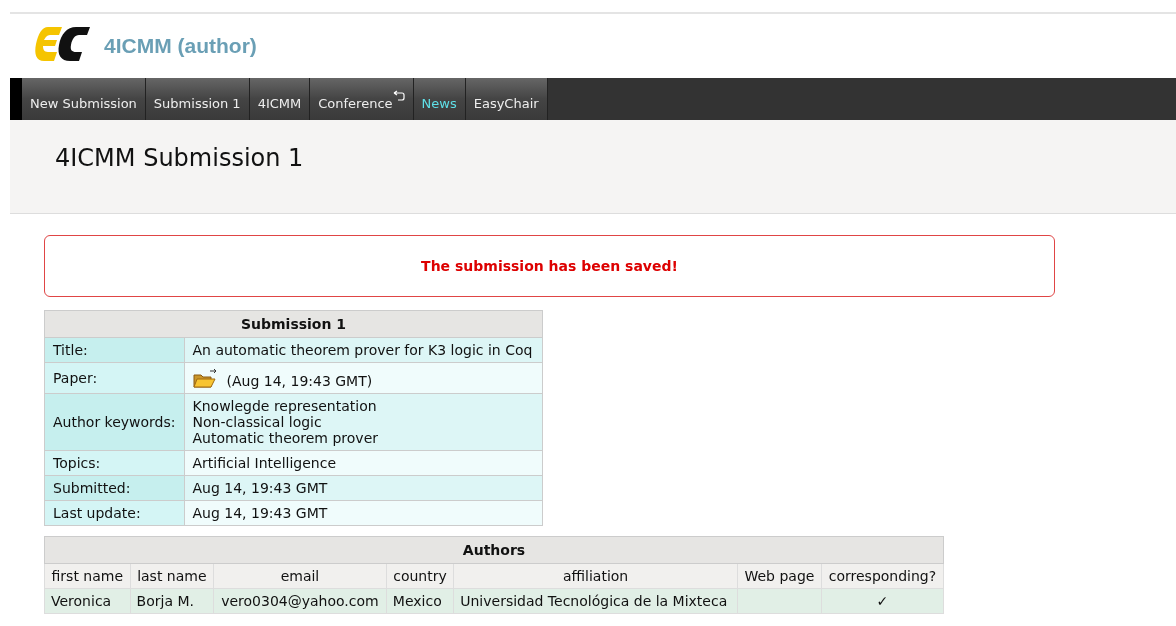 The width and height of the screenshot is (1176, 626). Describe the element at coordinates (285, 438) in the screenshot. I see `field-value: Automatic theorem prover` at that location.